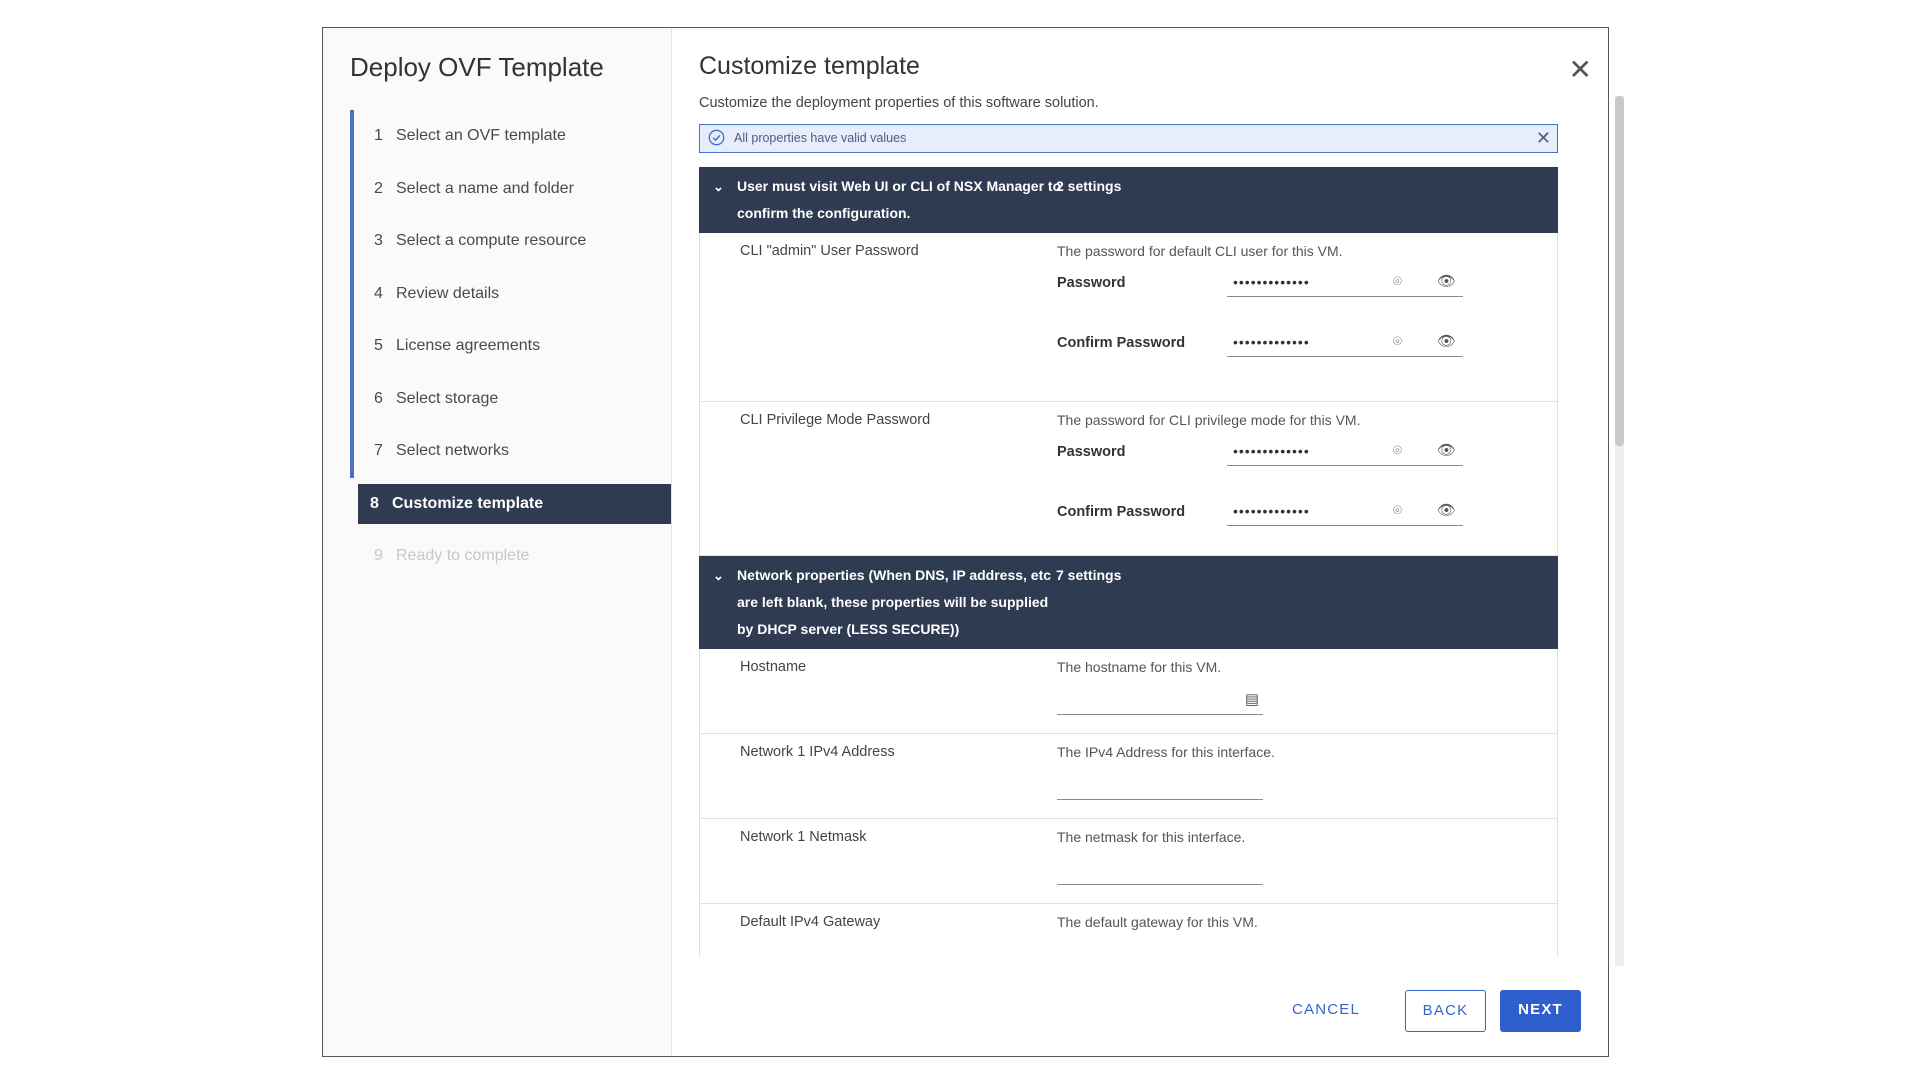 Image resolution: width=1920 pixels, height=1080 pixels. I want to click on step-3: 3 Select a compute resource, so click(510, 241).